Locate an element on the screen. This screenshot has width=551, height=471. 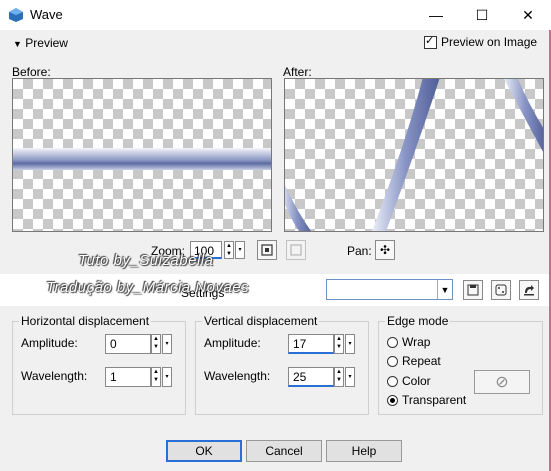
edge-mode-transparent-radio: Transparent is located at coordinates (426, 400).